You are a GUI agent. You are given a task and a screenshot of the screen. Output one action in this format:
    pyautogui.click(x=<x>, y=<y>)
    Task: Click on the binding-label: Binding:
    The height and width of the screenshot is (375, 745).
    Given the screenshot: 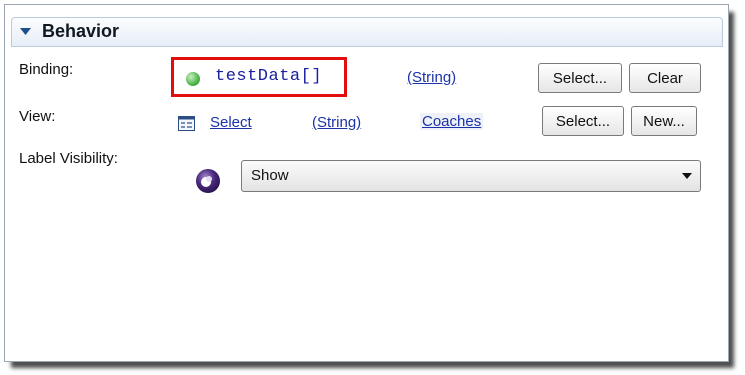 What is the action you would take?
    pyautogui.click(x=46, y=69)
    